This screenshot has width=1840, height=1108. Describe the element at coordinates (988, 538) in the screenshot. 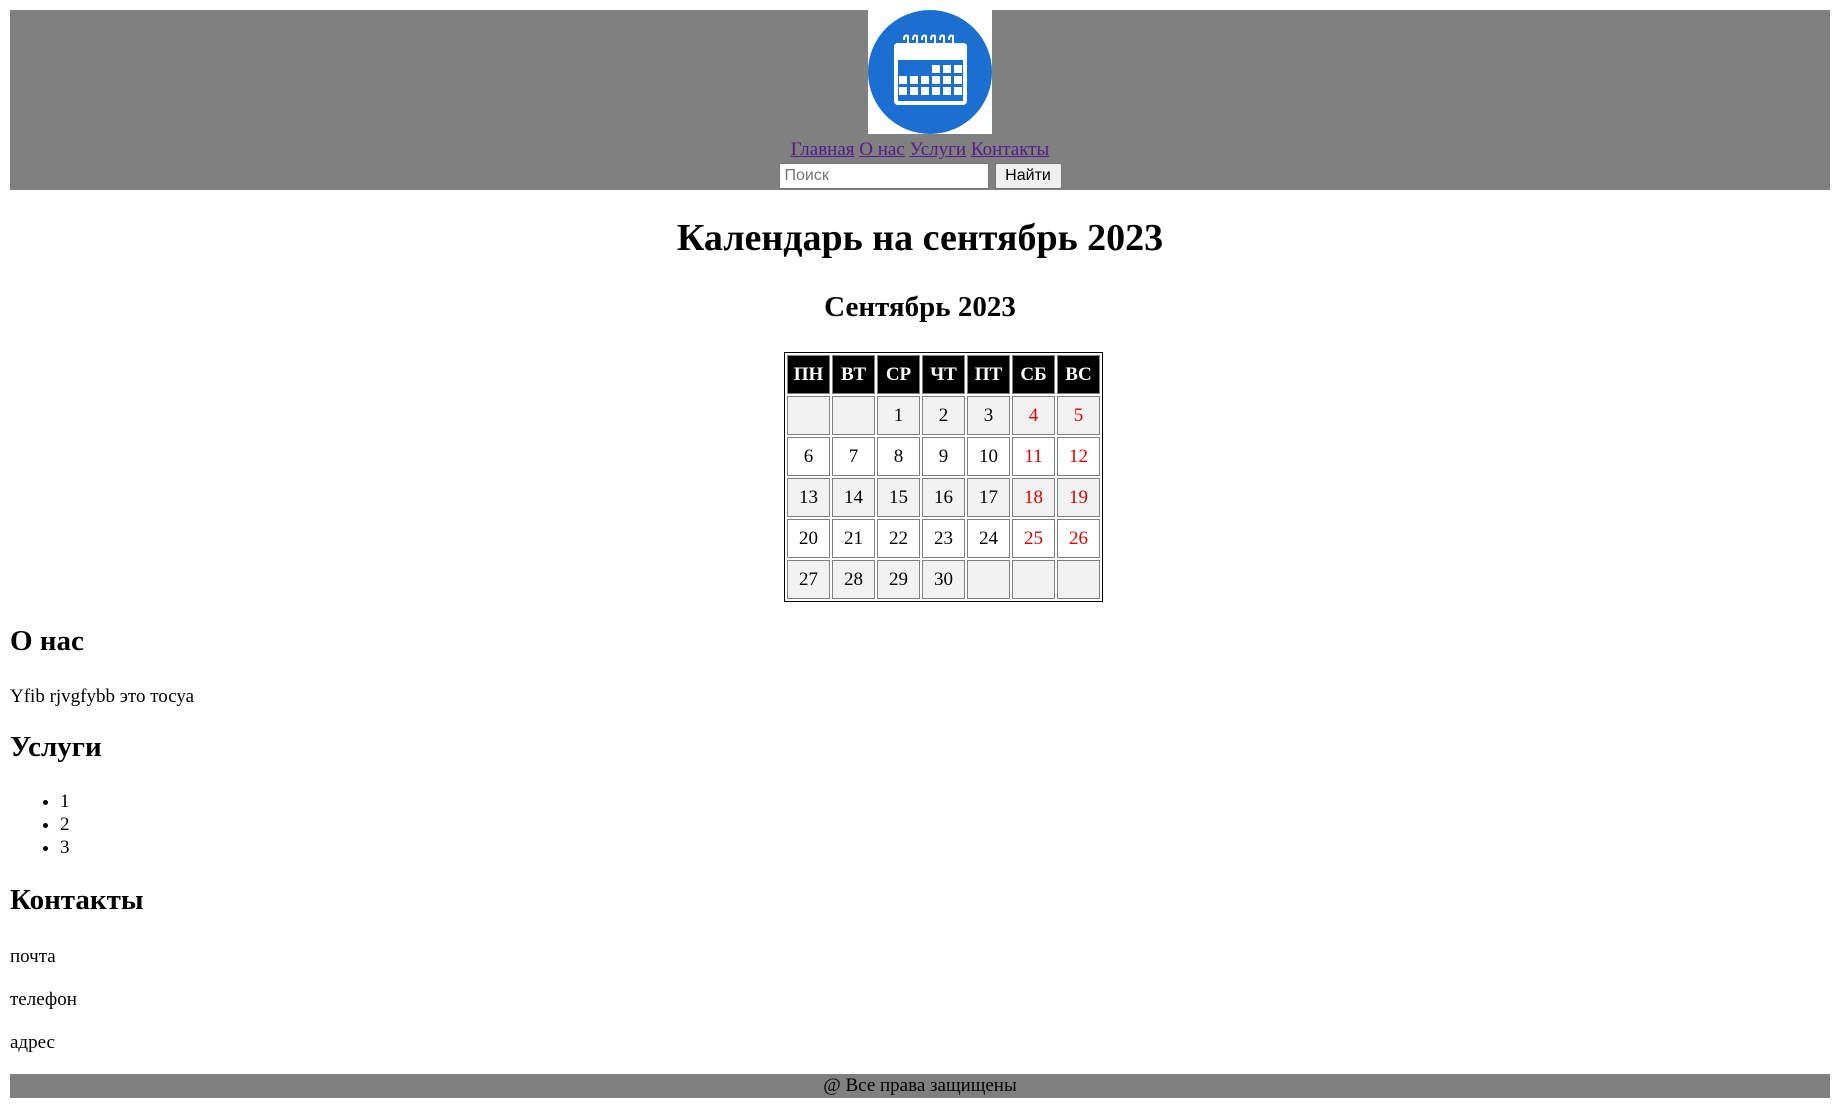

I see `day-cell: 24` at that location.